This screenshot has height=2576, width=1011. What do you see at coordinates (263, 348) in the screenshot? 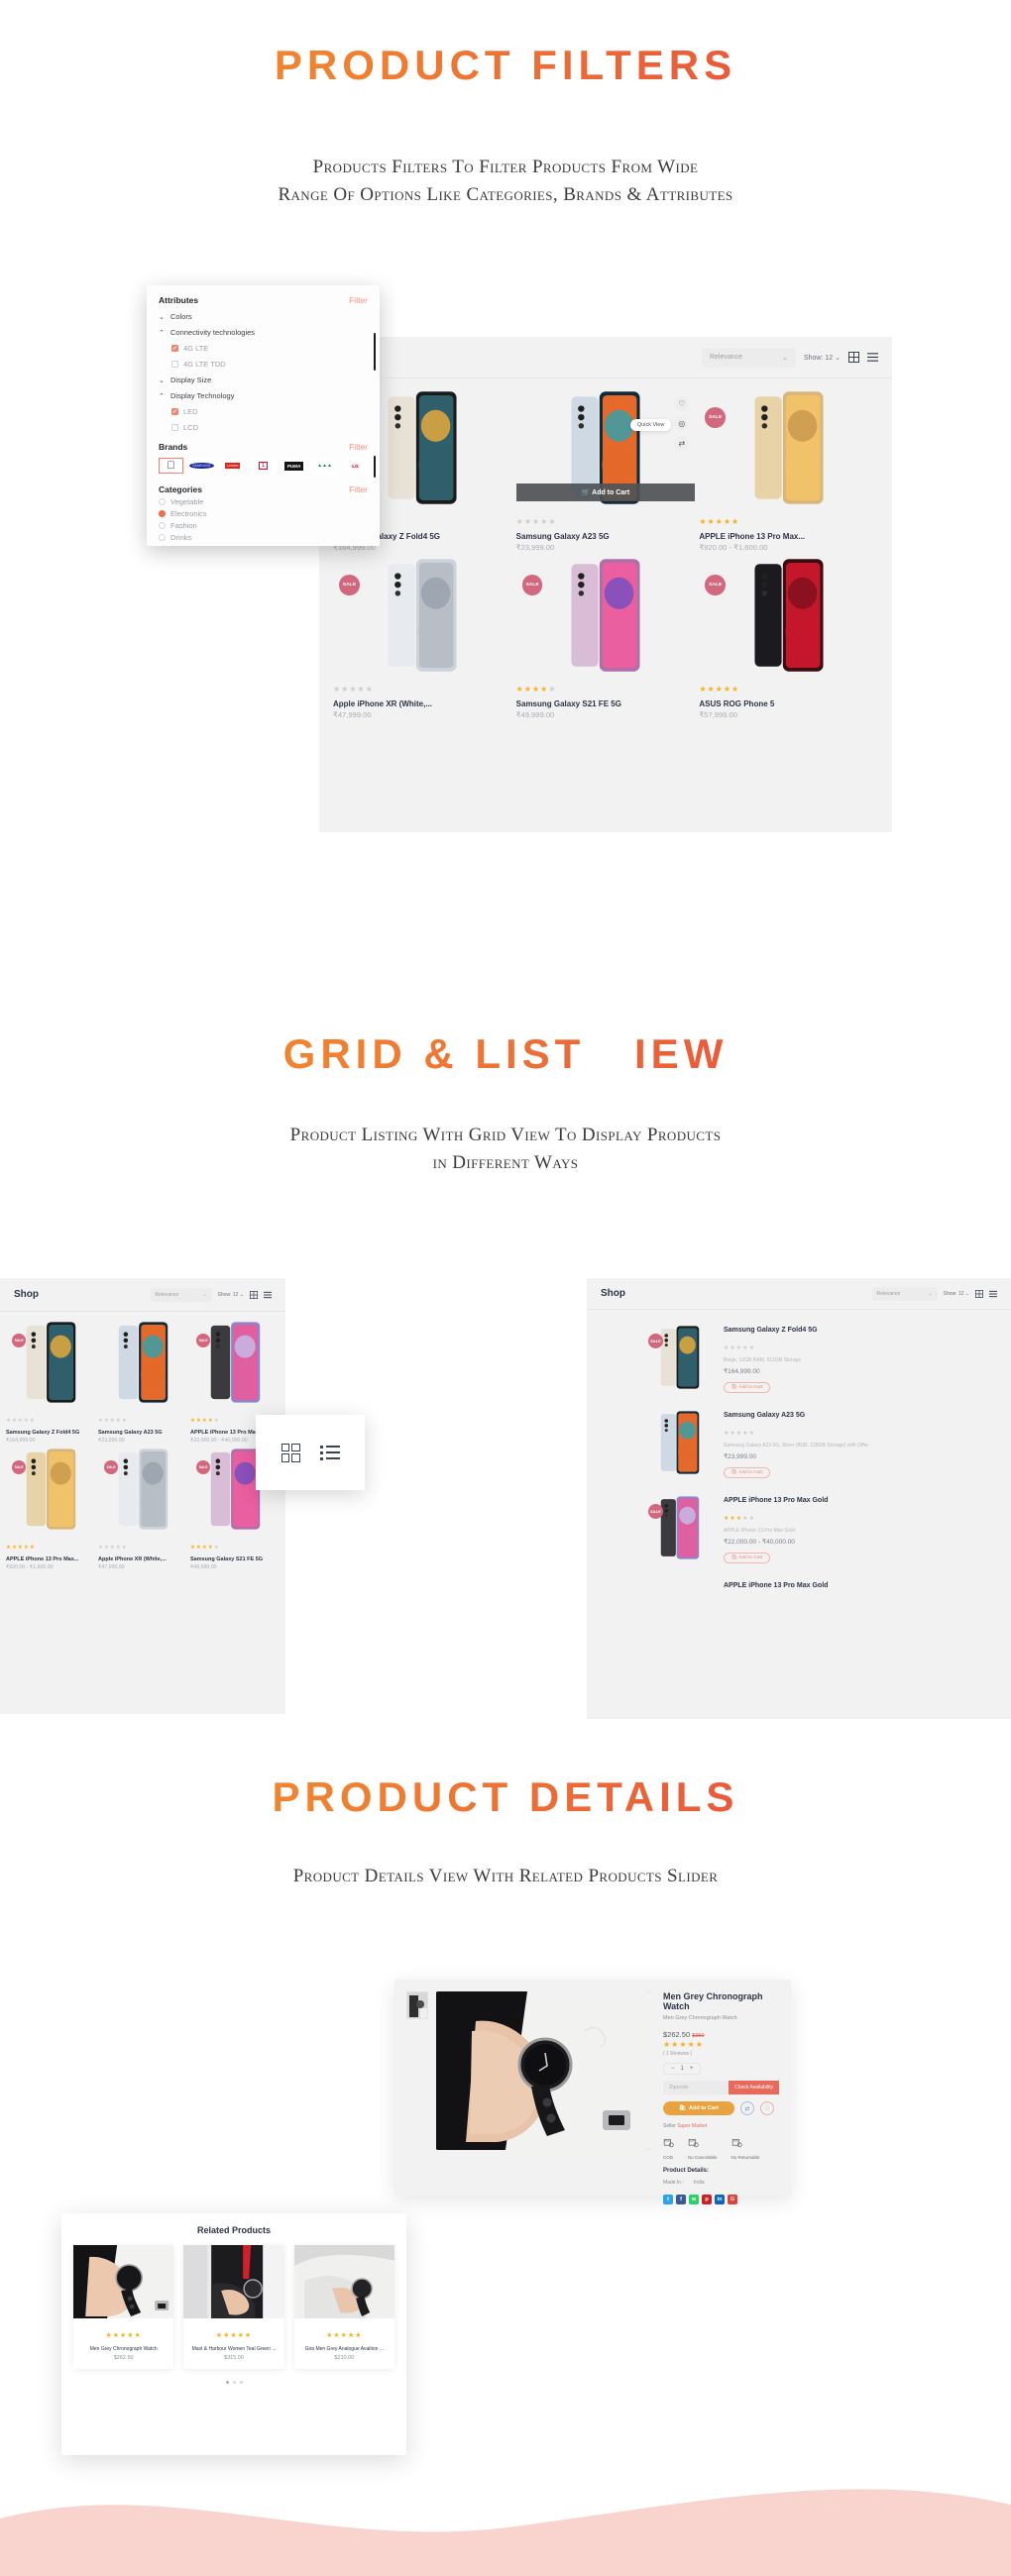
I see `attribute-option-4g-lte: ✔ 4G LTE` at bounding box center [263, 348].